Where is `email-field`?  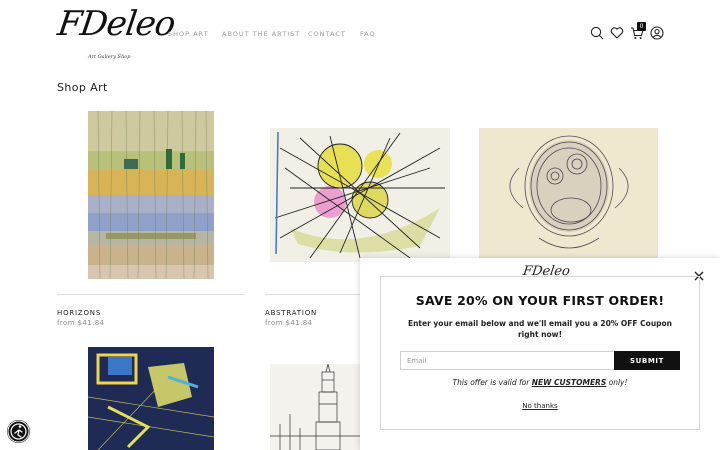
email-field is located at coordinates (507, 360).